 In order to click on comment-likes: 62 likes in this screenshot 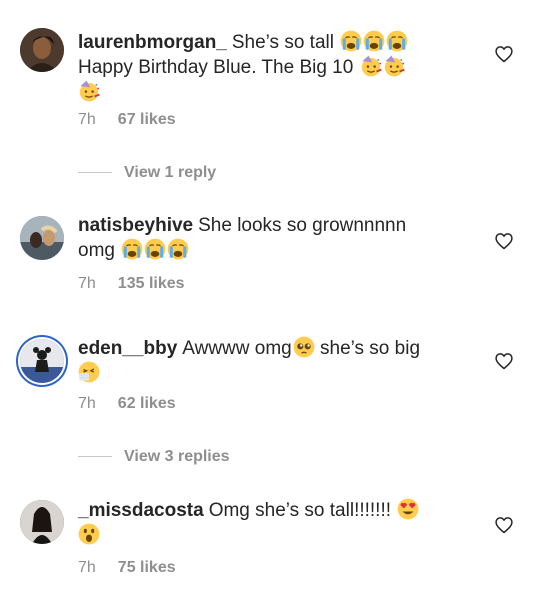, I will do `click(147, 403)`.